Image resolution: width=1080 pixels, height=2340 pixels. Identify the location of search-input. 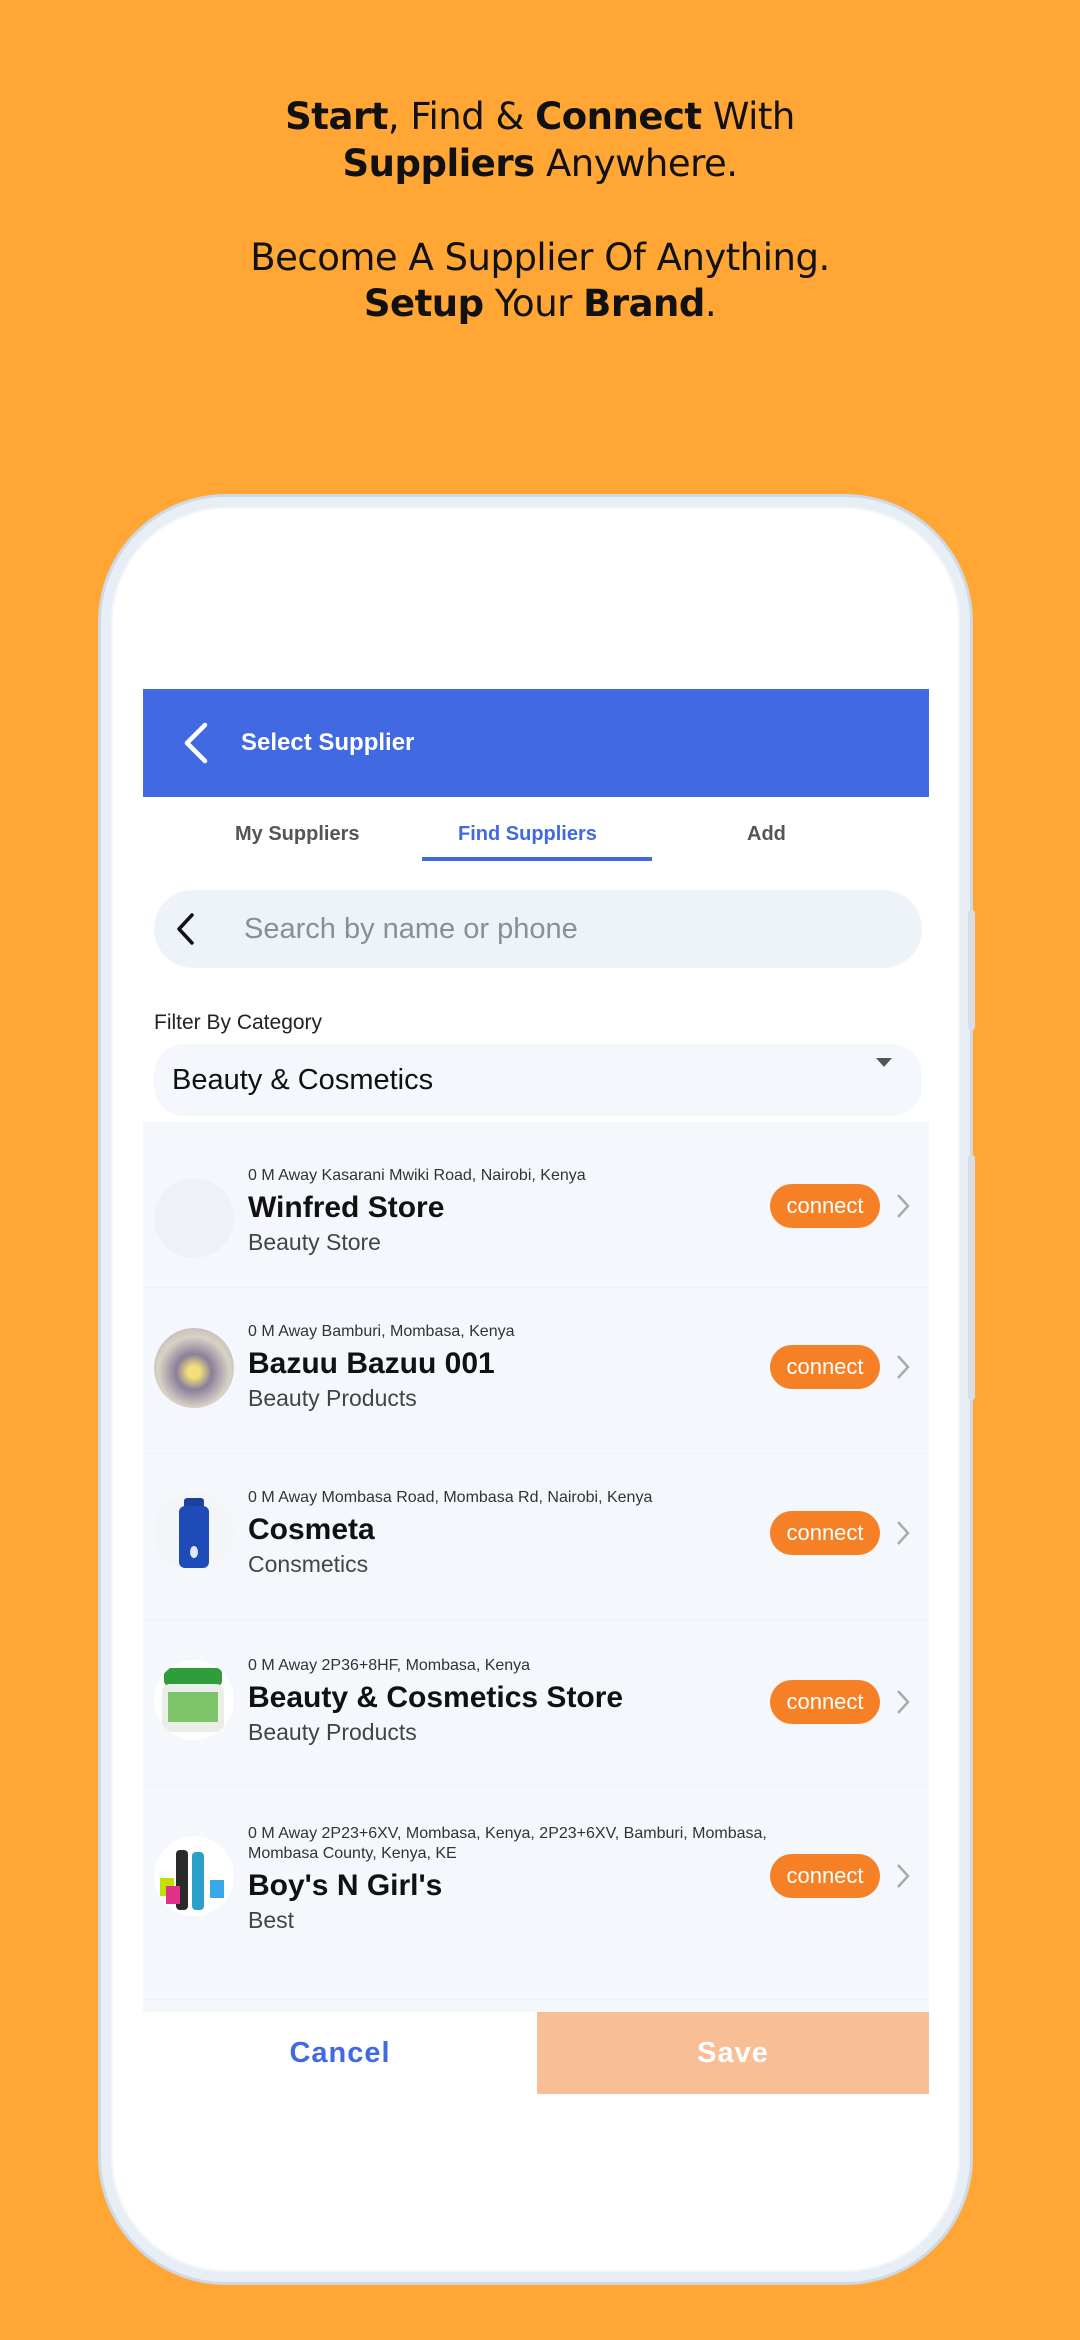
(544, 929).